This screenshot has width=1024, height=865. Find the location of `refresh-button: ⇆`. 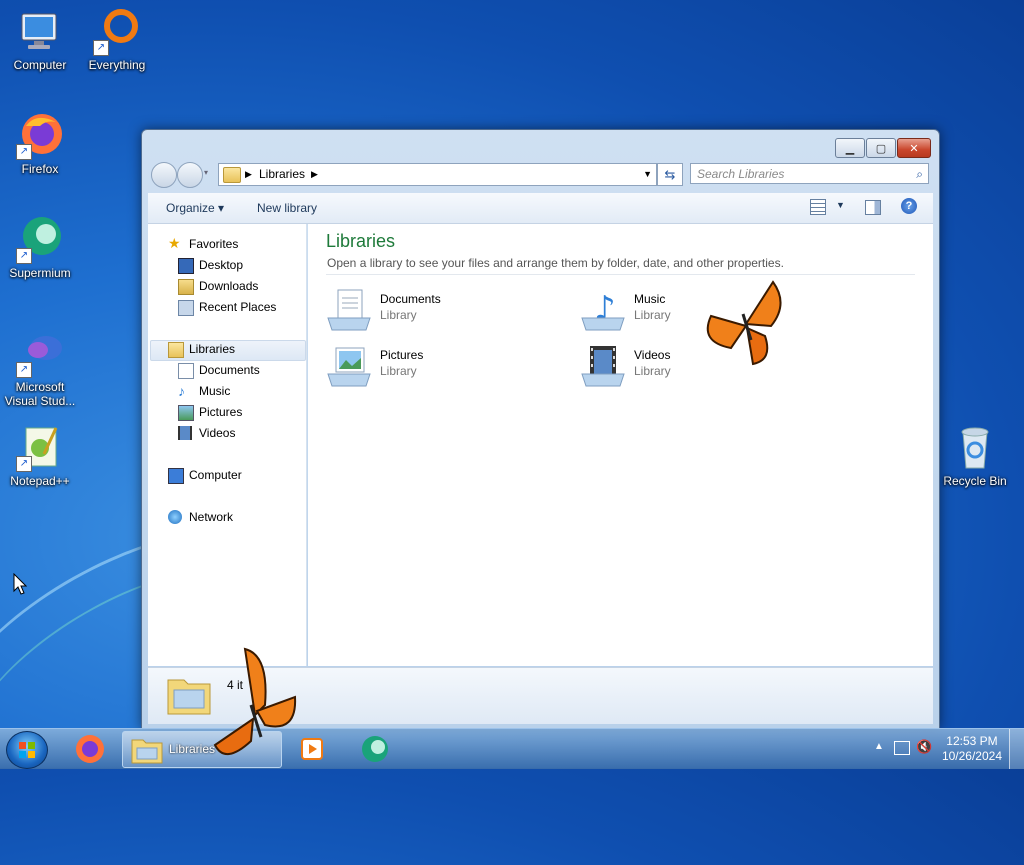

refresh-button: ⇆ is located at coordinates (670, 174).